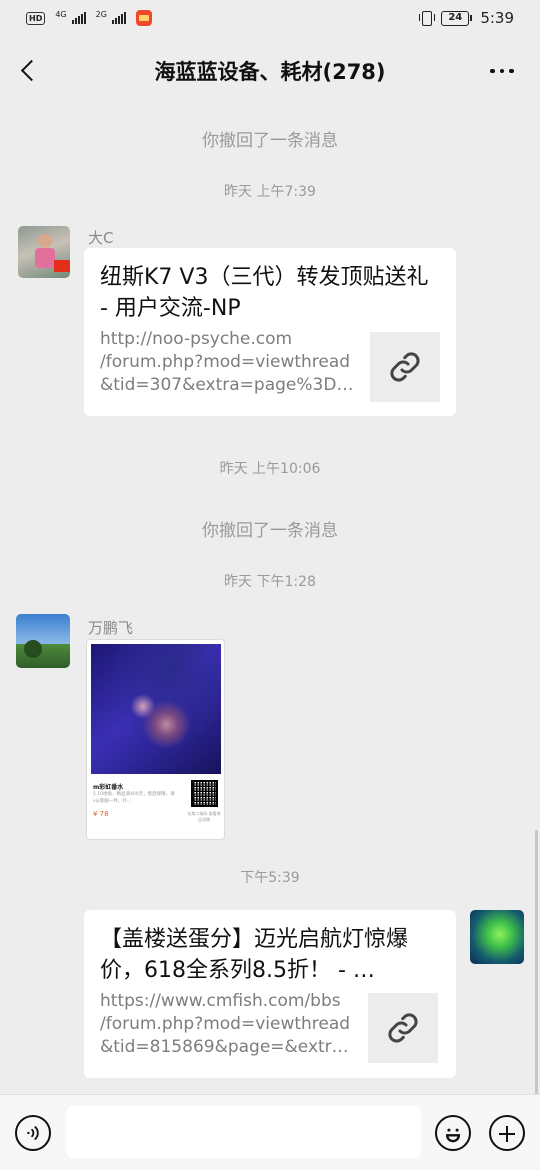 The height and width of the screenshot is (1170, 540). I want to click on chat-header: 海蓝蓝设备、耗材(278), so click(270, 70).